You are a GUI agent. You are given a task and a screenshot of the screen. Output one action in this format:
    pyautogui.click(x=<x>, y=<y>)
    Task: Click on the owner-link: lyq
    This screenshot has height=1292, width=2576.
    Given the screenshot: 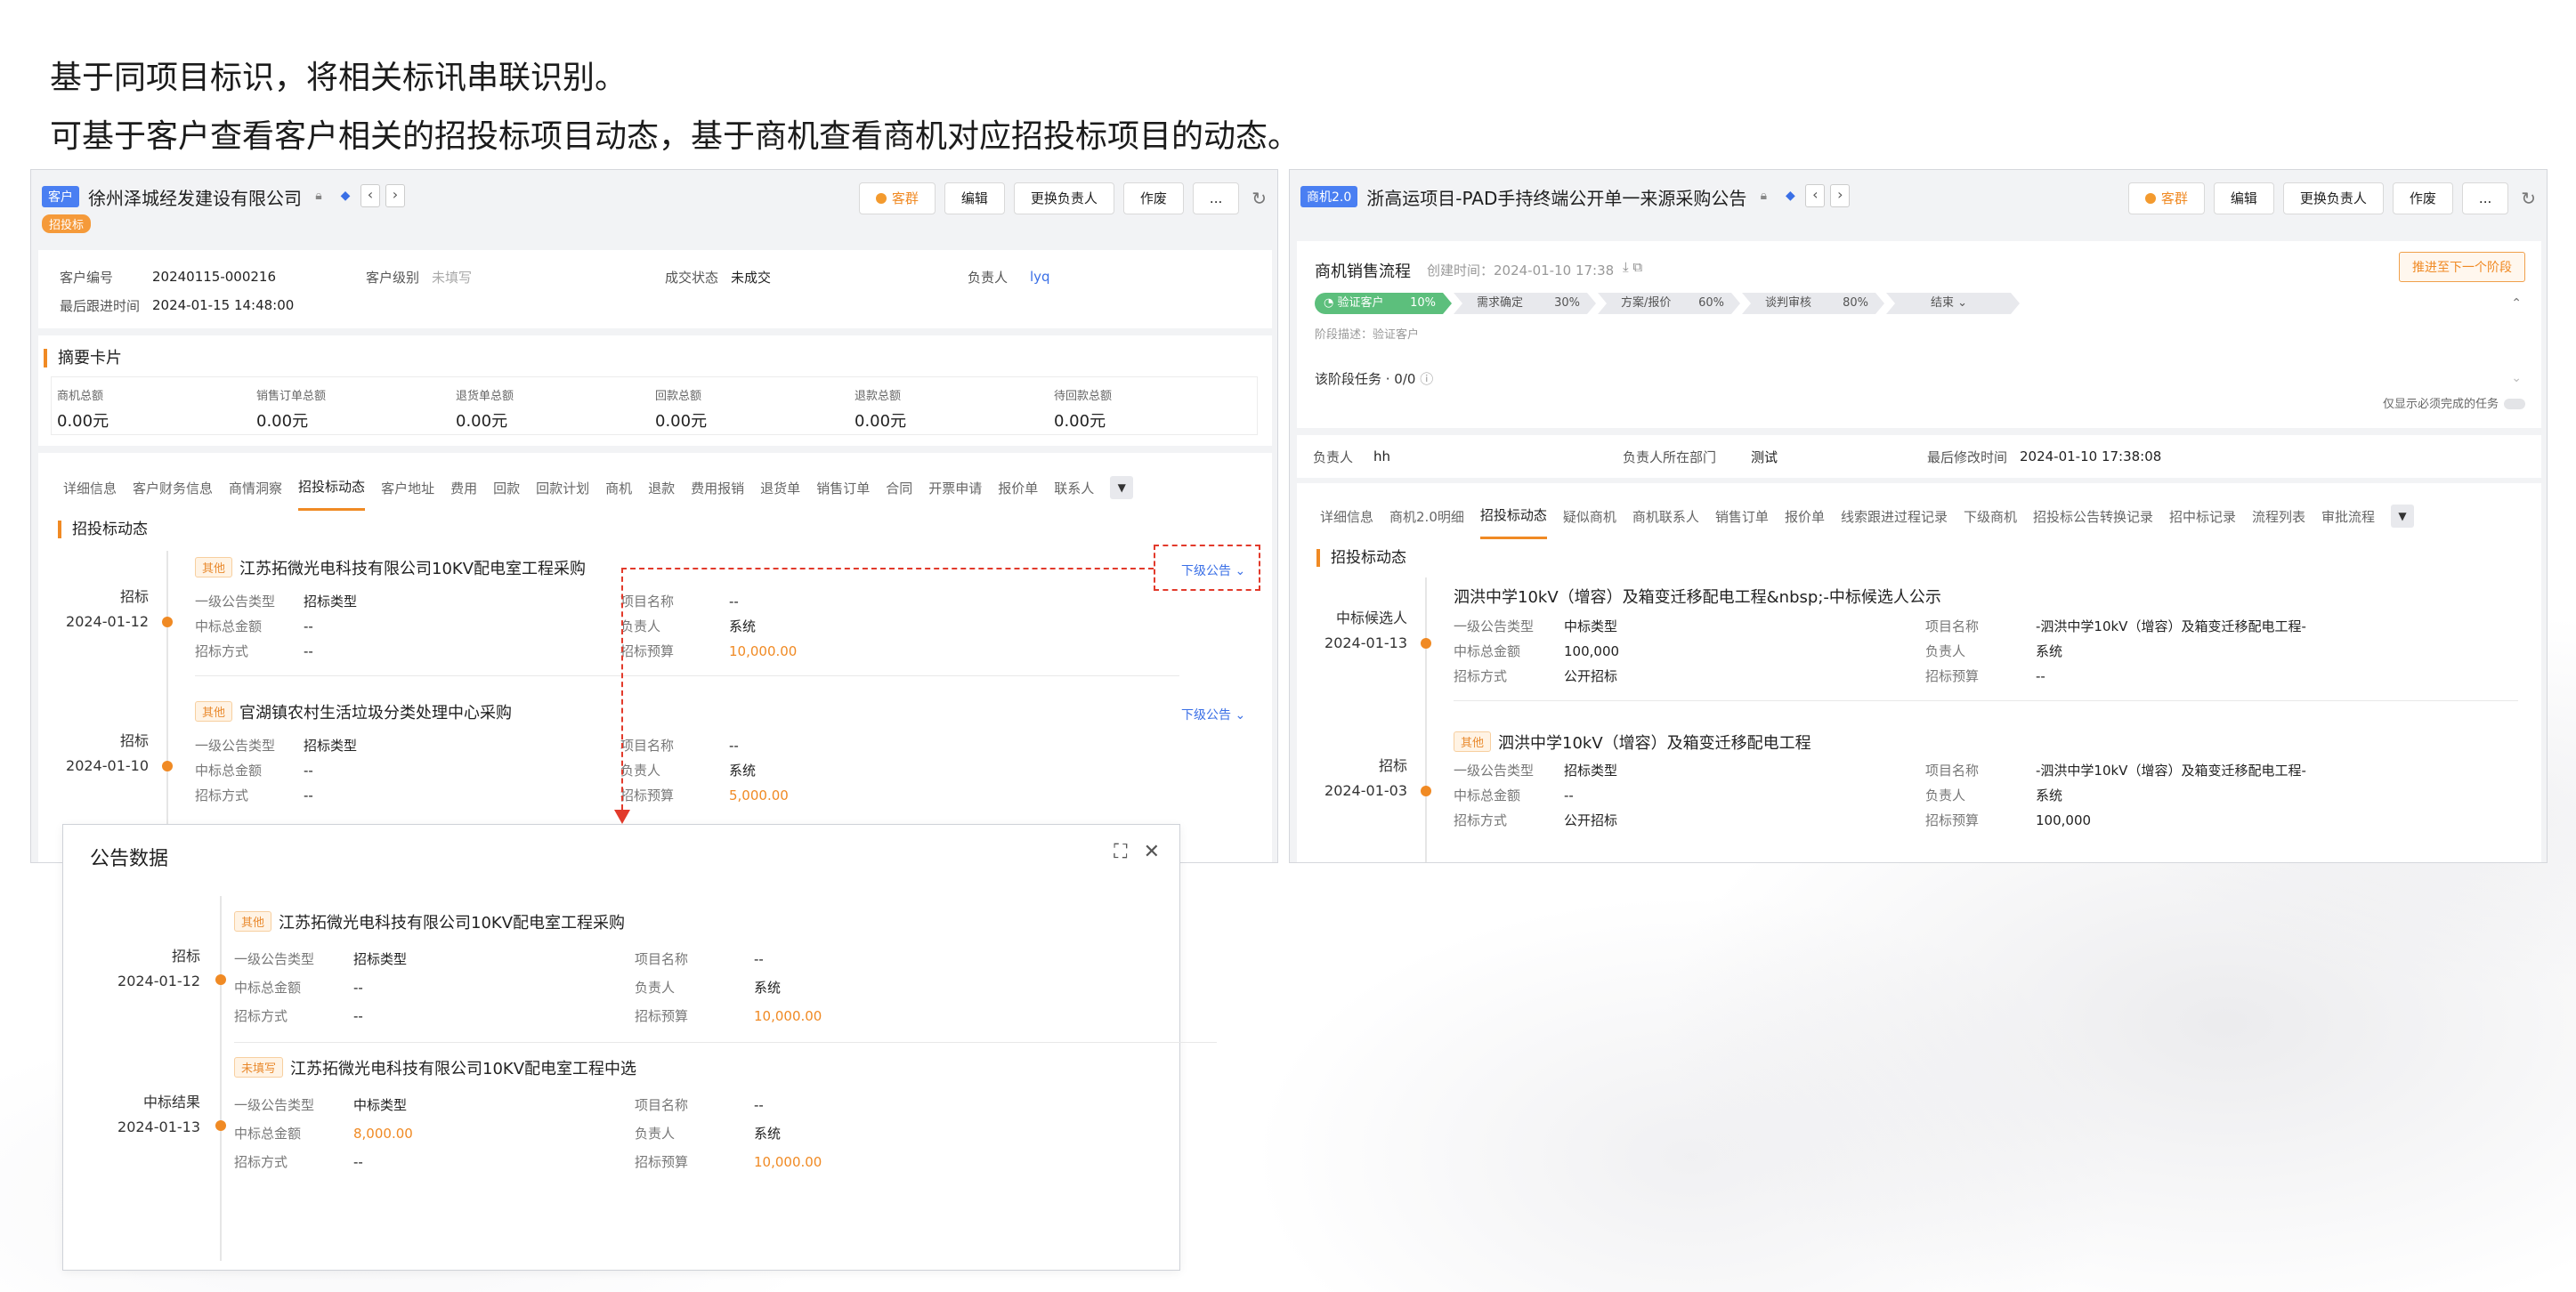 What is the action you would take?
    pyautogui.click(x=1040, y=277)
    